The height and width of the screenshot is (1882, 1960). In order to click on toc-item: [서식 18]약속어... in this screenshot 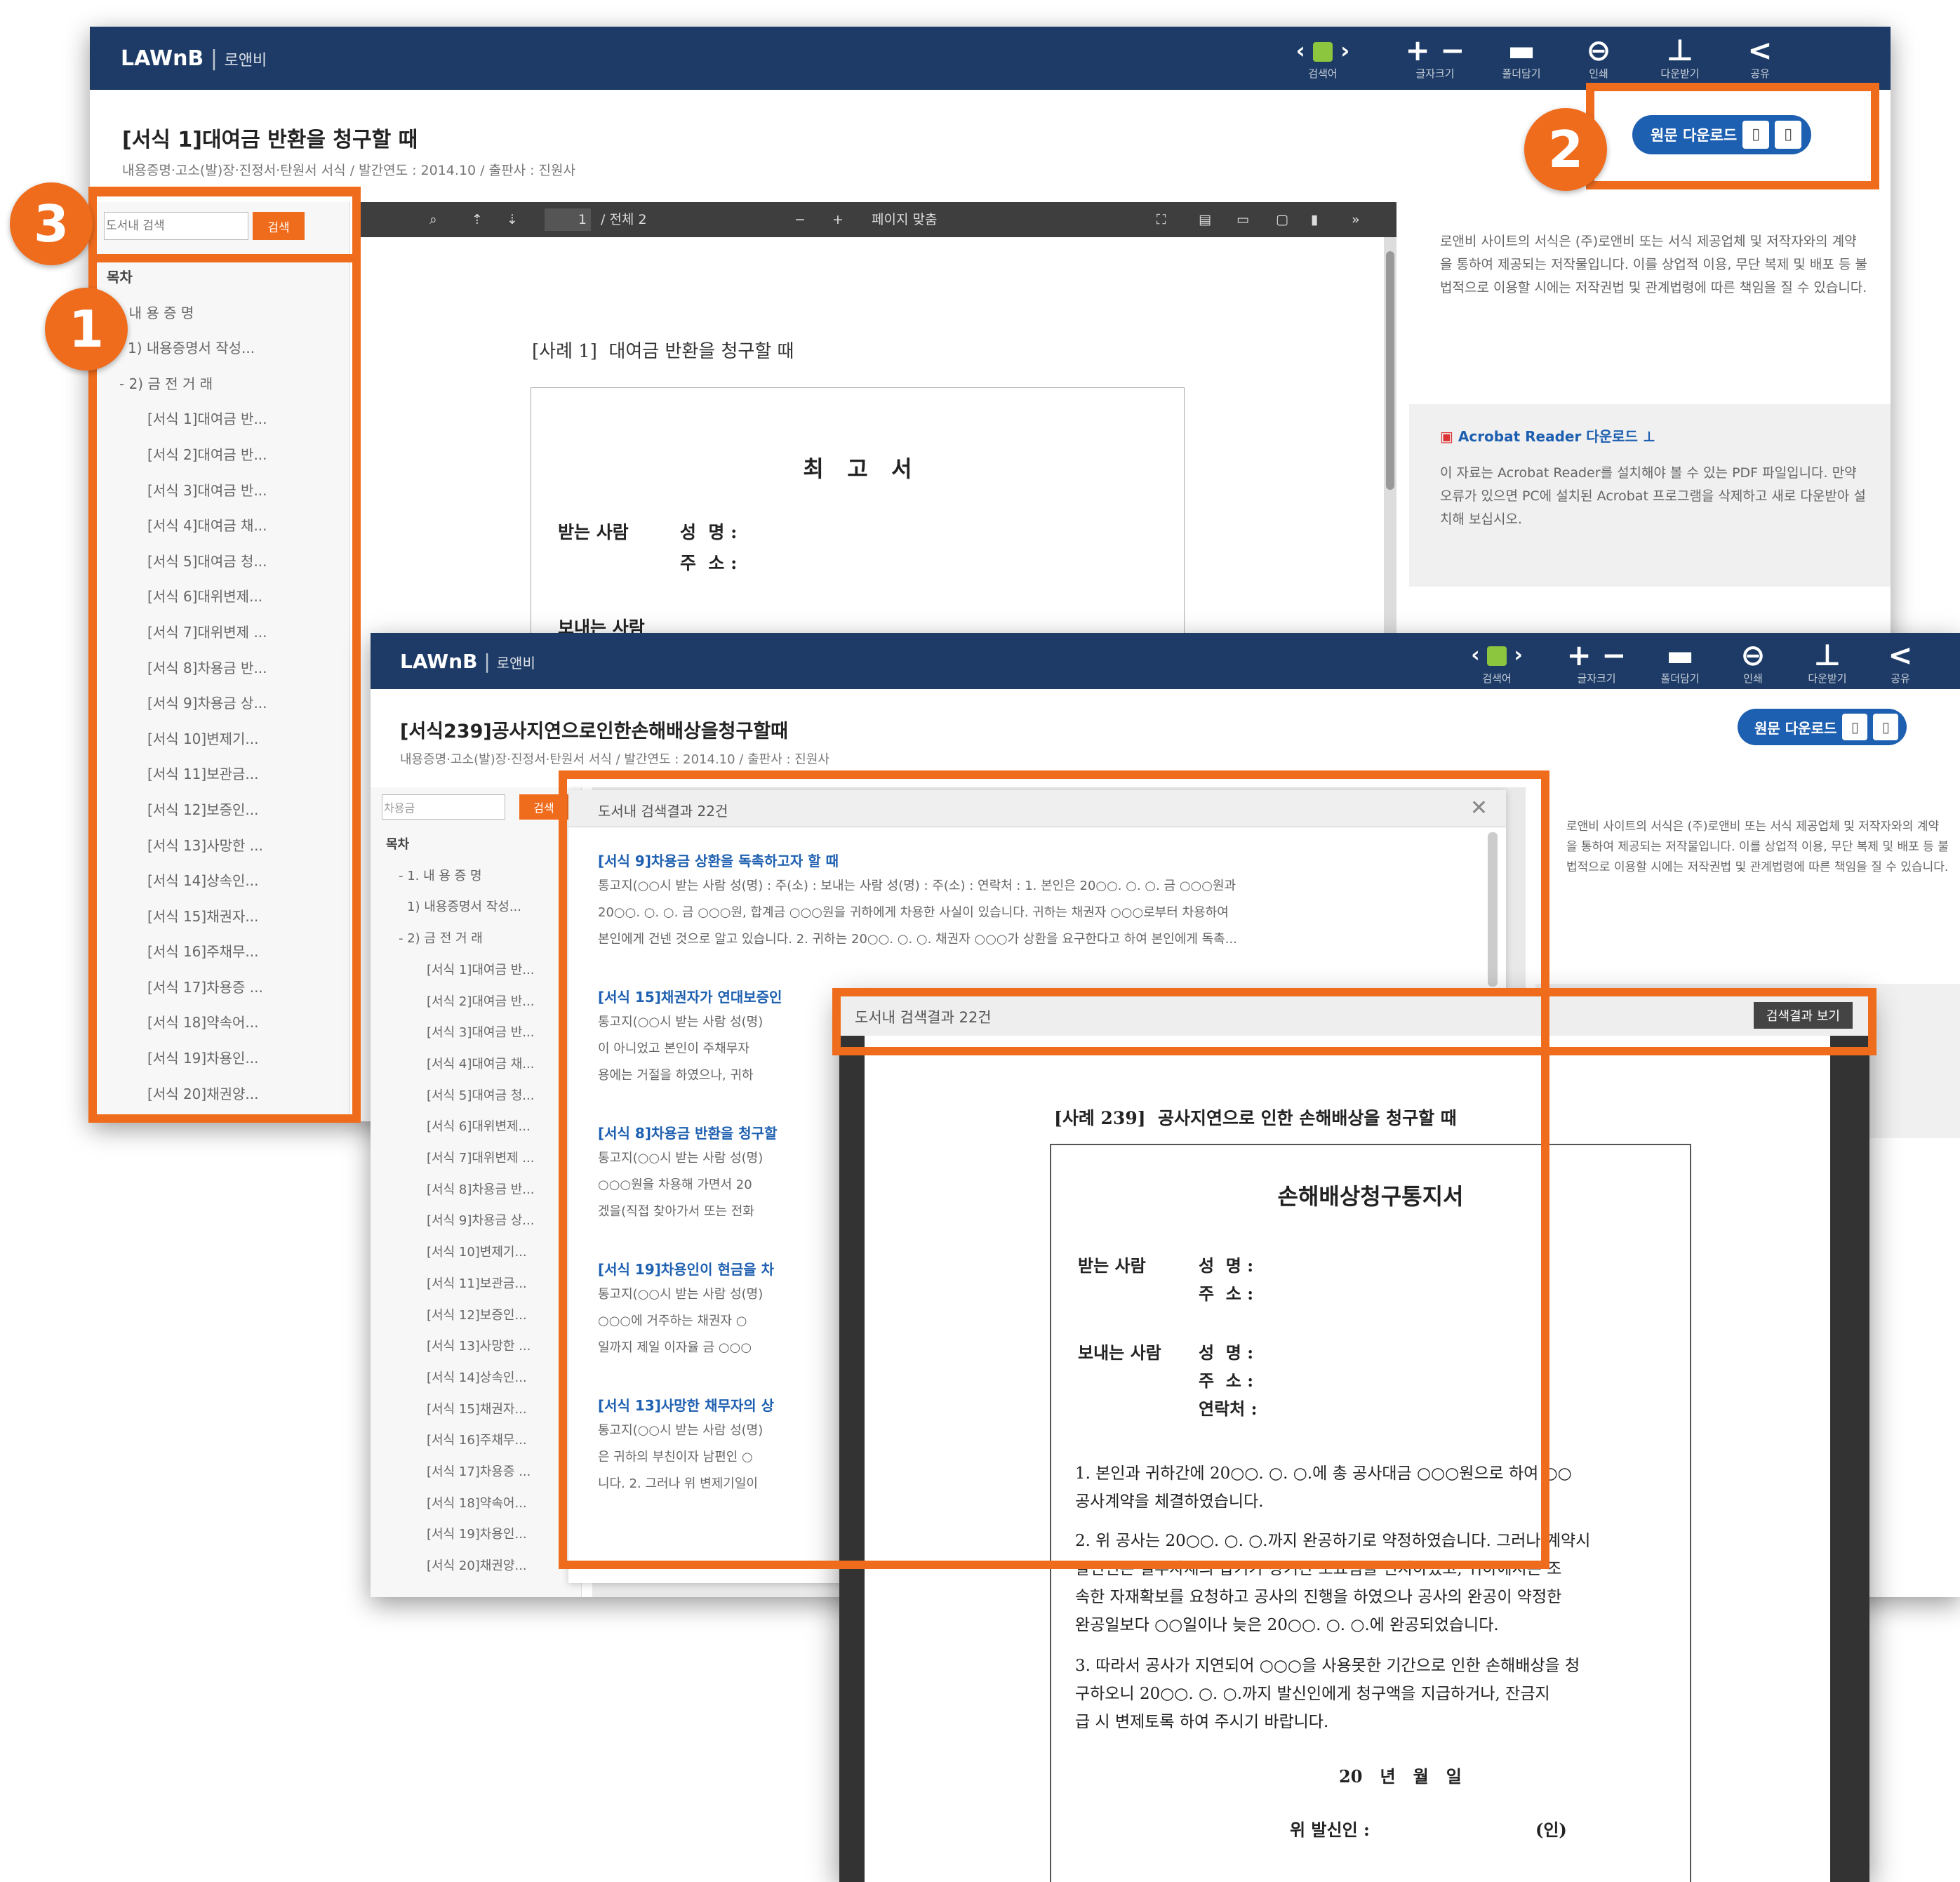, I will do `click(483, 1504)`.